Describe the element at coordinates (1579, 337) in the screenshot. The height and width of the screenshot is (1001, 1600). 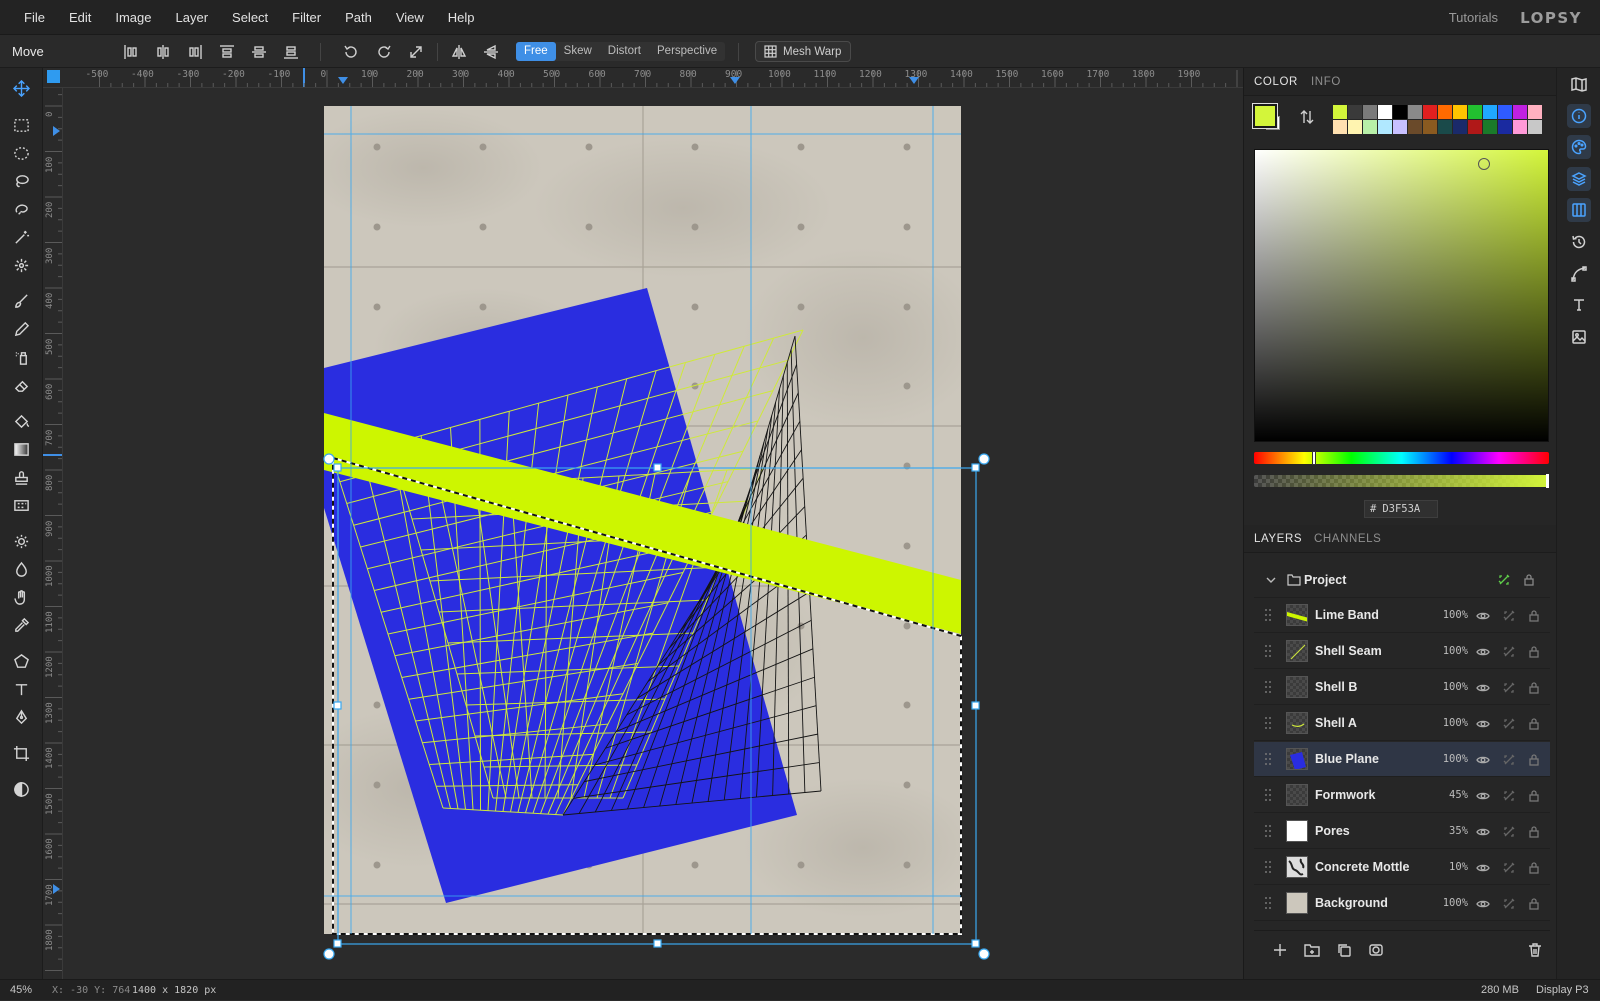
I see `image-icon` at that location.